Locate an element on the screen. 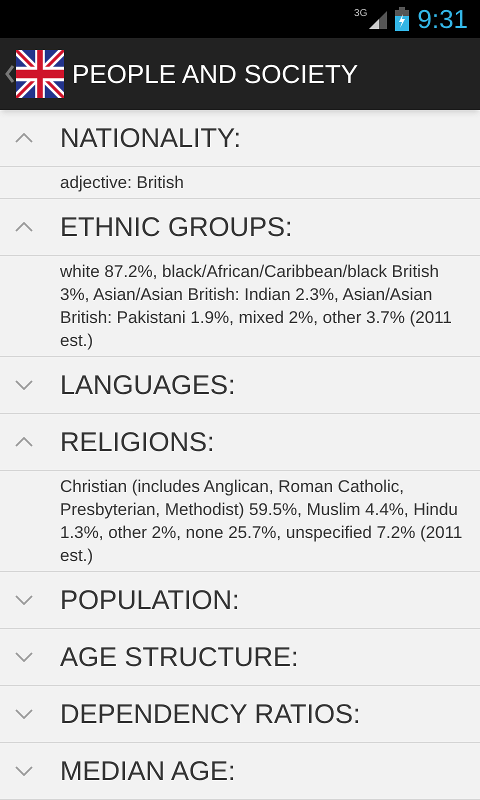 The image size is (480, 800). section-text: white 87.2%, black/African/Caribbean/black British 3%, Asian/Asian British: Indian 2.3%, Asian/Asian British: Pakistani 1.9%, mixed 2%, other 3.7% (2011 est.) is located at coordinates (256, 306).